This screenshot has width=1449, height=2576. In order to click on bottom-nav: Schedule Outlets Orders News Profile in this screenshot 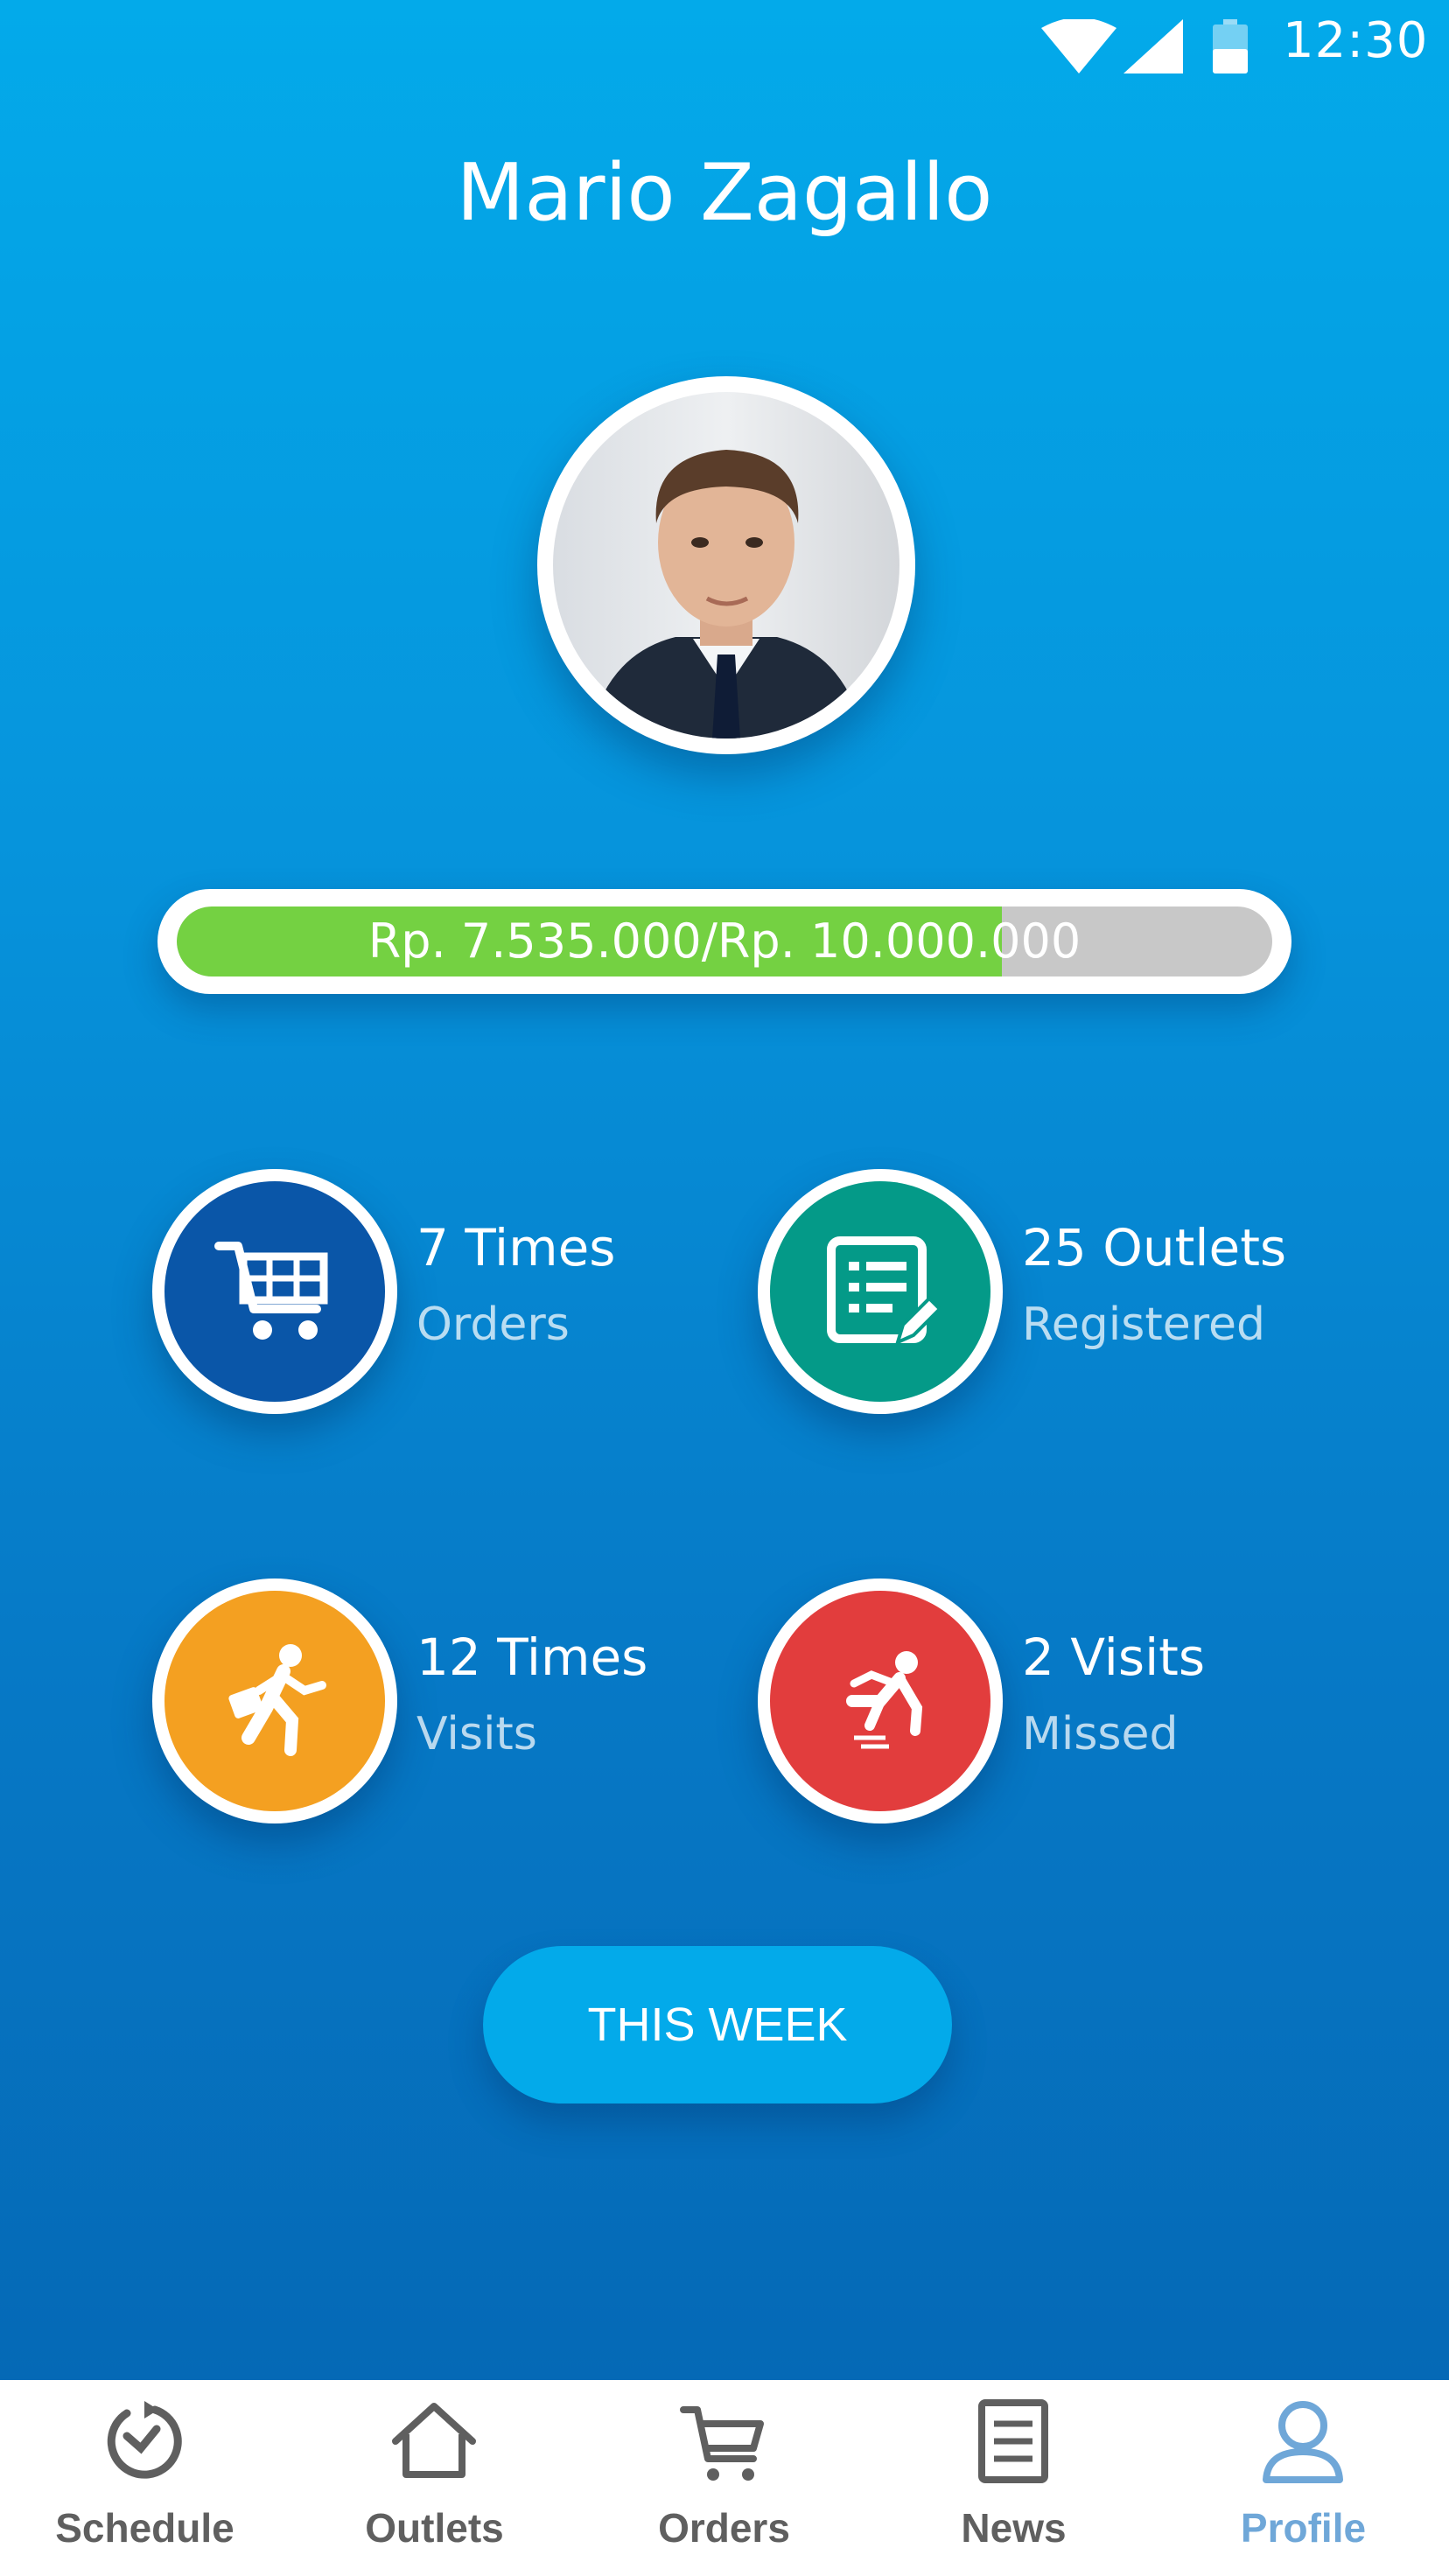, I will do `click(724, 2478)`.